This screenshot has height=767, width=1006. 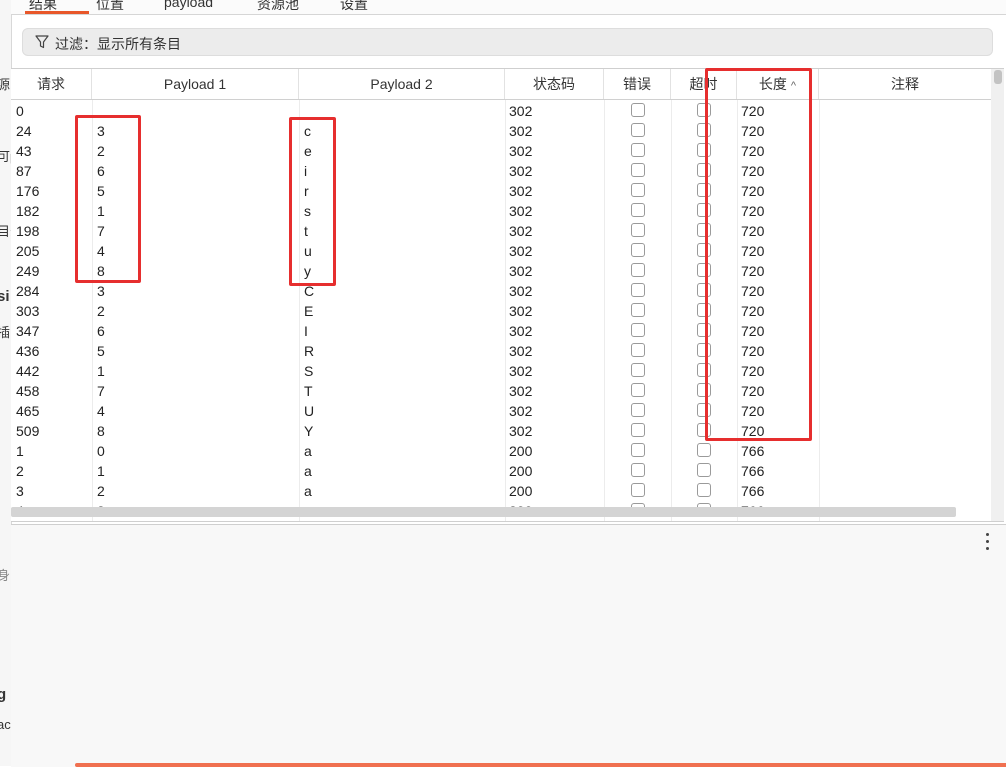 I want to click on table-row: 198 7 t 302 720, so click(x=501, y=230).